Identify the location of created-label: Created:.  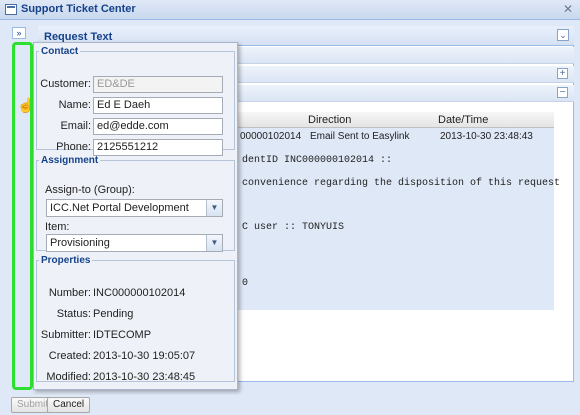
(69, 356).